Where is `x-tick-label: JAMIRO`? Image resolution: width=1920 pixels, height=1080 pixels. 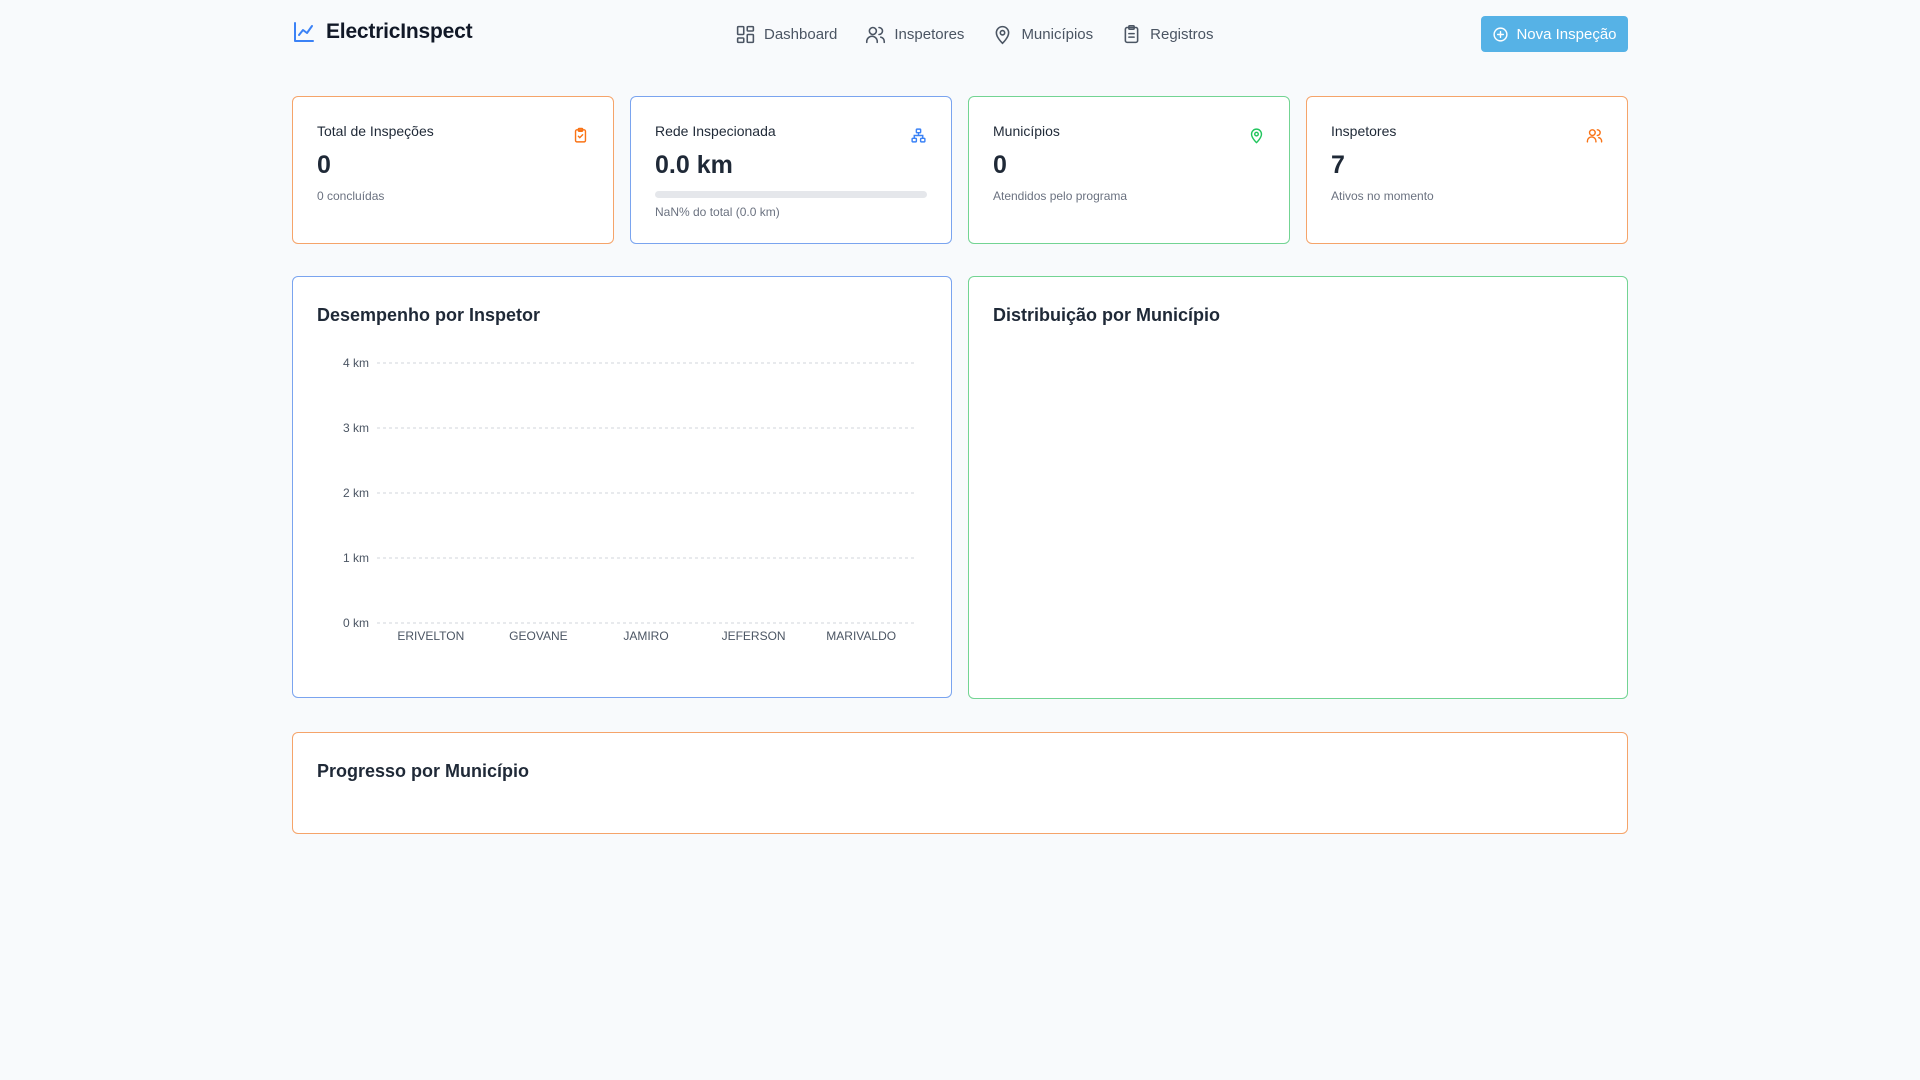
x-tick-label: JAMIRO is located at coordinates (645, 636).